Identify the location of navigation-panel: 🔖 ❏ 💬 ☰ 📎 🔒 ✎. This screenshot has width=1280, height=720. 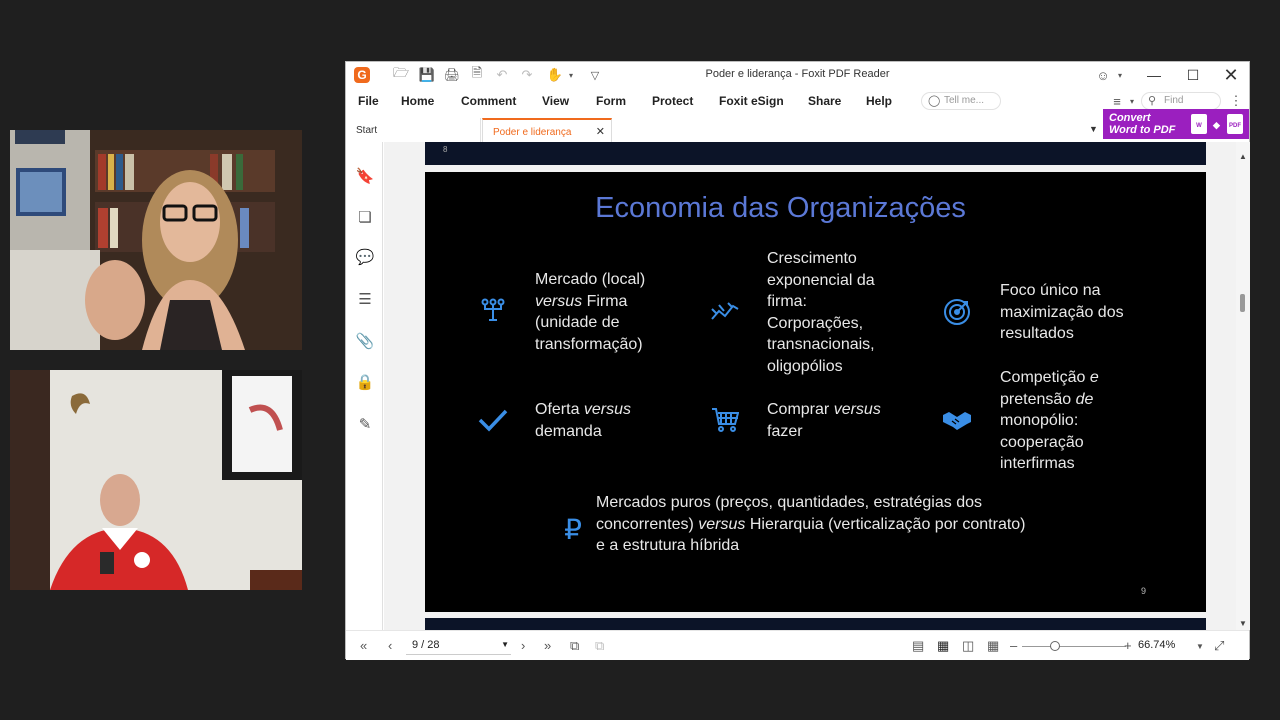
(364, 386).